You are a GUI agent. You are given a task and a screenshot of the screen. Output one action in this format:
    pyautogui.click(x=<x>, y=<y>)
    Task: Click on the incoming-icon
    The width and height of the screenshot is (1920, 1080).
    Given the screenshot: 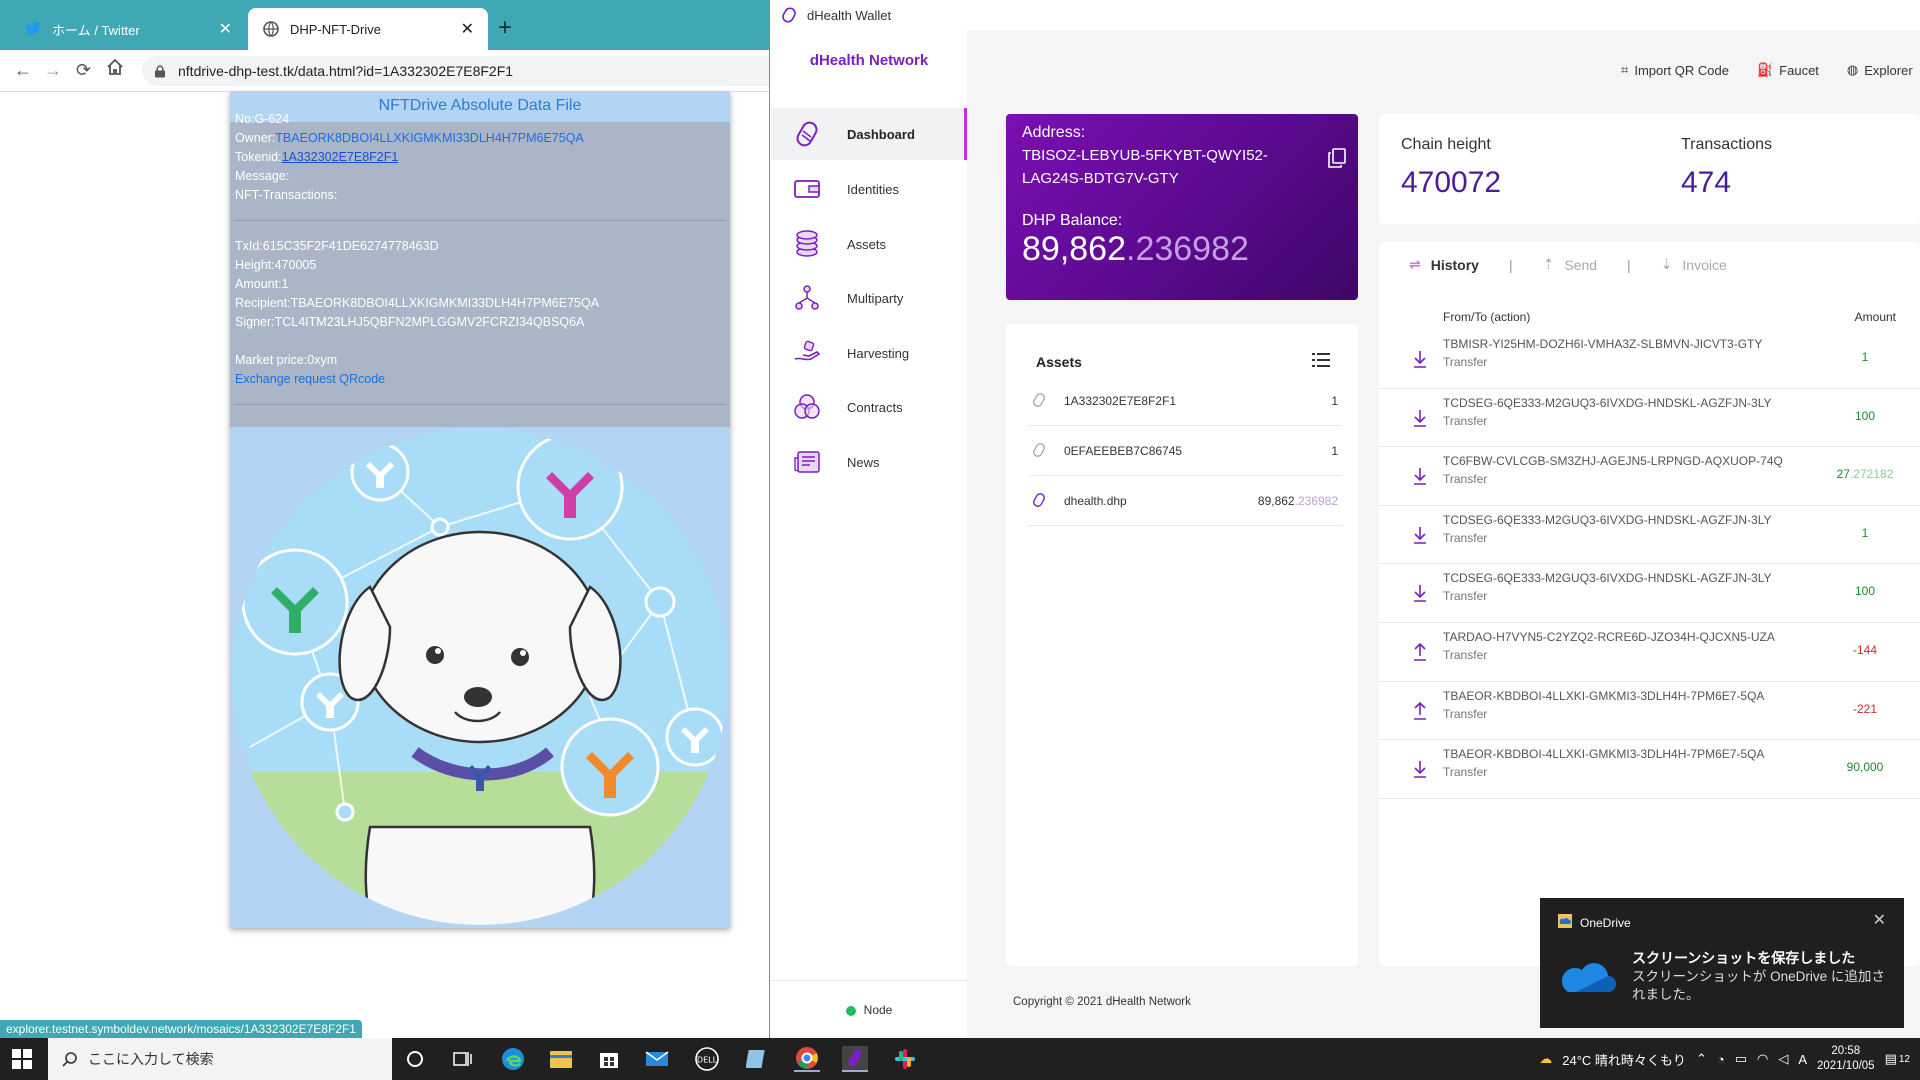 What is the action you would take?
    pyautogui.click(x=1420, y=359)
    